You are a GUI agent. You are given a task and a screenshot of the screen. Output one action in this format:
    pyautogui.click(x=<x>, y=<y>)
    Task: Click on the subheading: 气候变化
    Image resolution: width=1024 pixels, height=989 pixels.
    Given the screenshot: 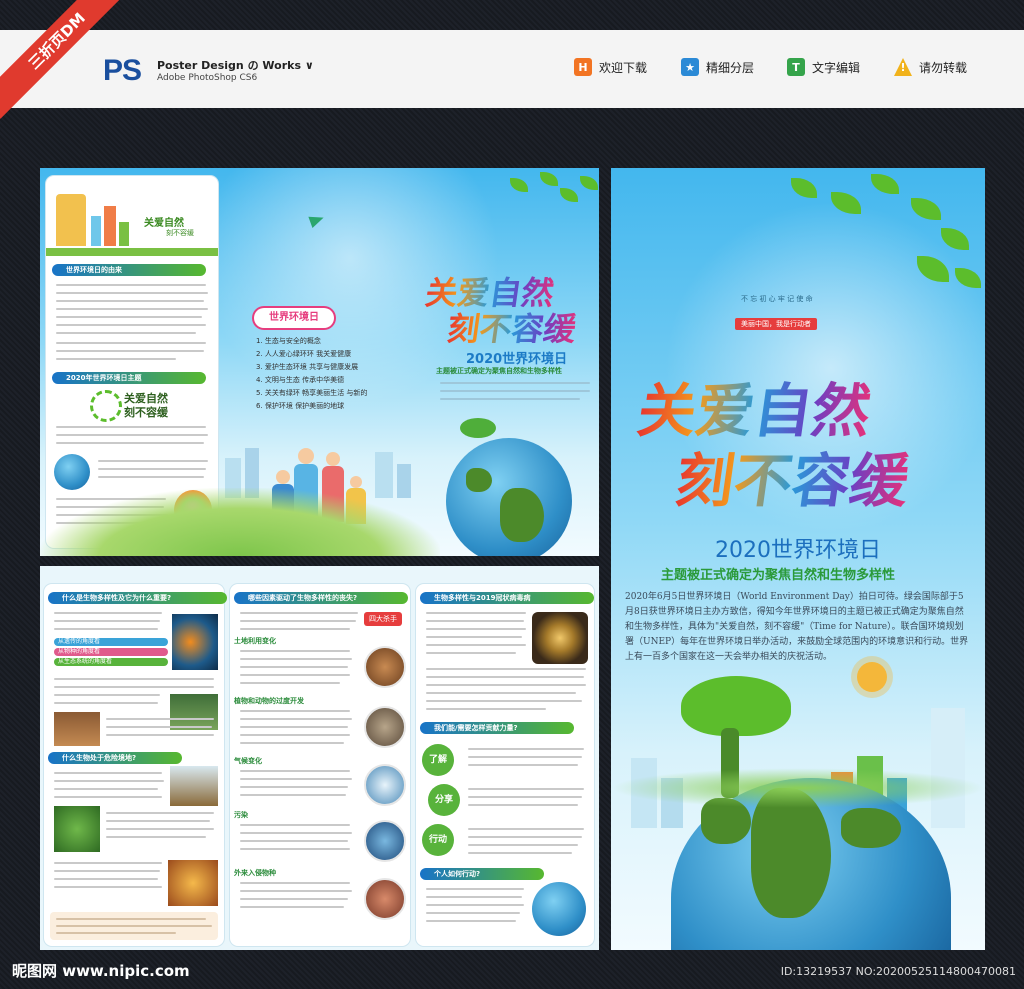 What is the action you would take?
    pyautogui.click(x=248, y=761)
    